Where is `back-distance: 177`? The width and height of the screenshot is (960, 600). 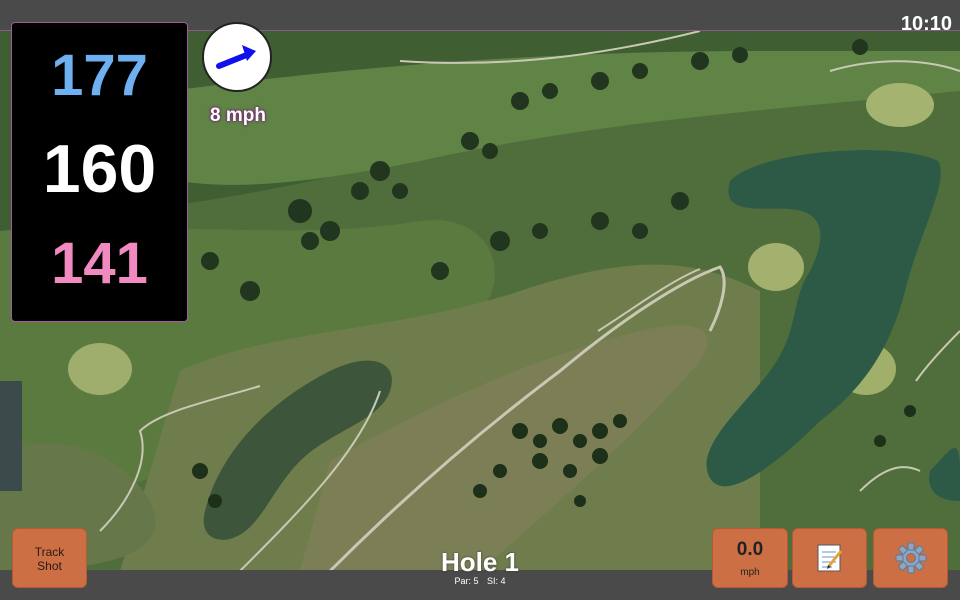
back-distance: 177 is located at coordinates (99, 75).